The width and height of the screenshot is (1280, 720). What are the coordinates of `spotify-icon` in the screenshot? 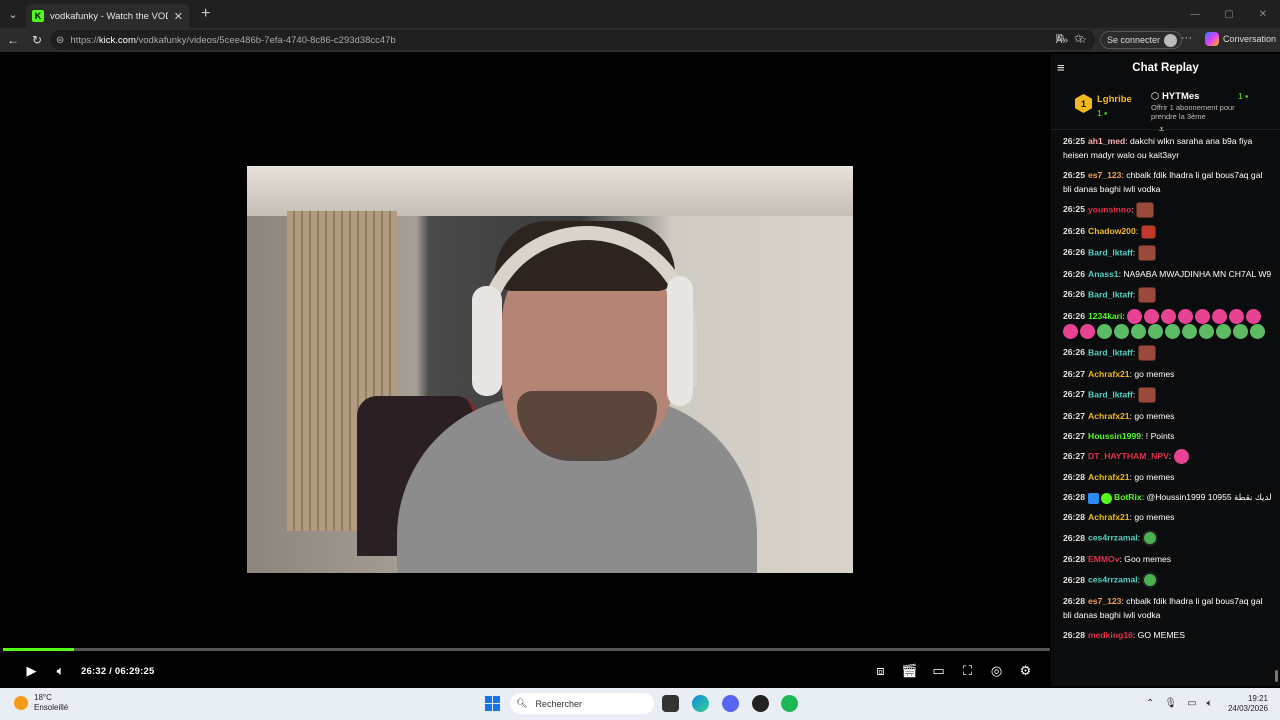 It's located at (789, 703).